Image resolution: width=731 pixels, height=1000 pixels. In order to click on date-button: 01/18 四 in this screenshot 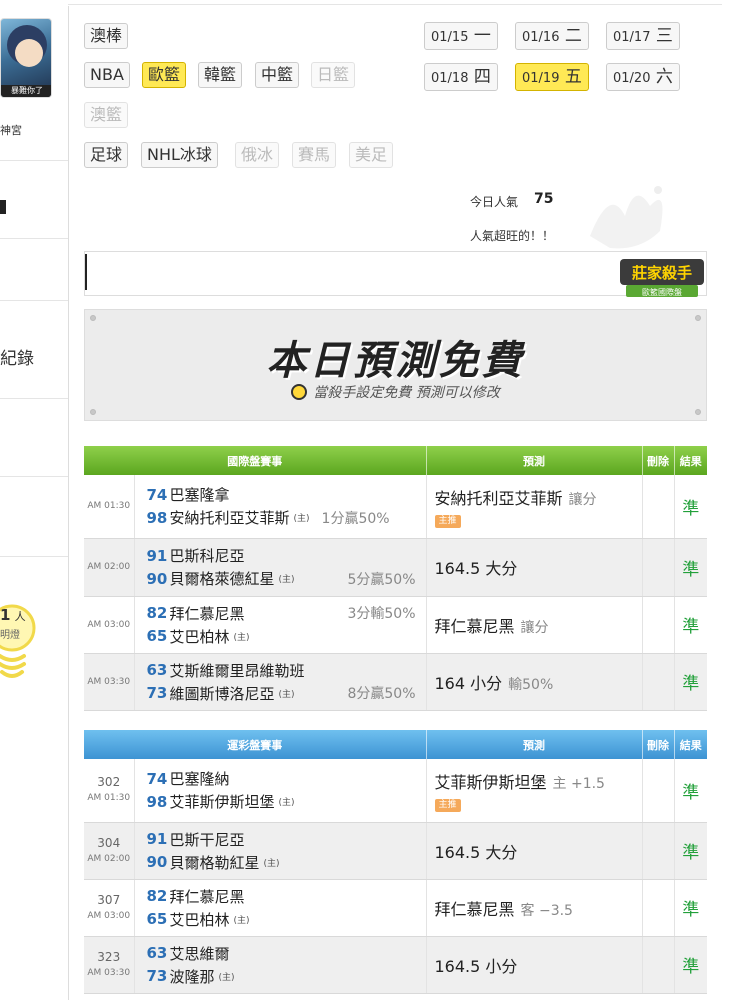, I will do `click(461, 77)`.